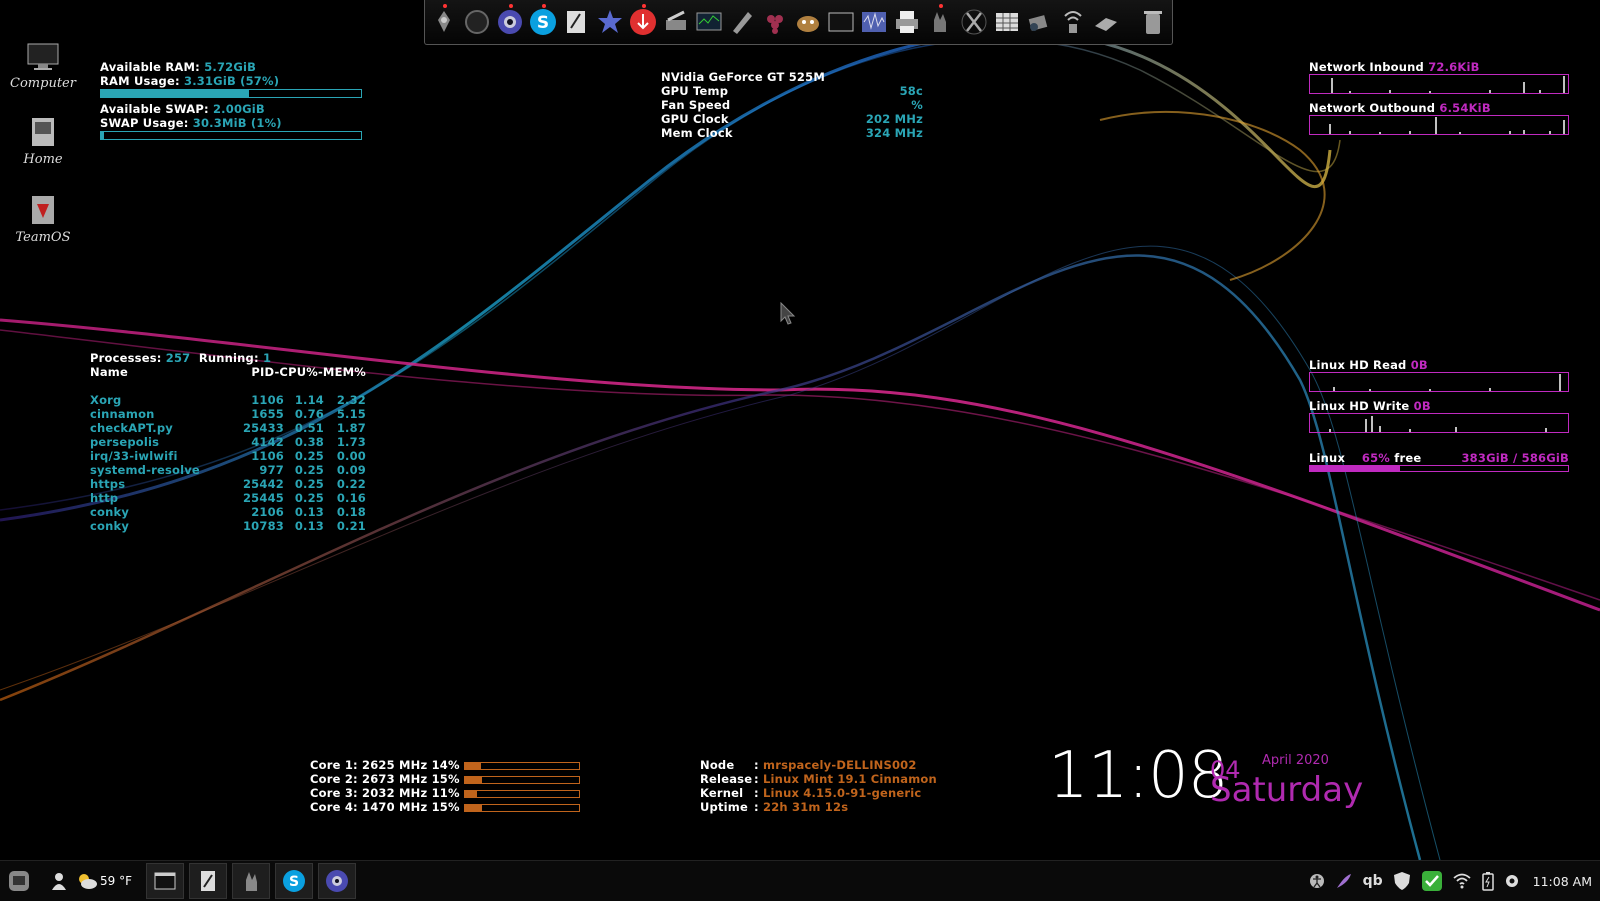  What do you see at coordinates (1317, 881) in the screenshot?
I see `accessibility-icon` at bounding box center [1317, 881].